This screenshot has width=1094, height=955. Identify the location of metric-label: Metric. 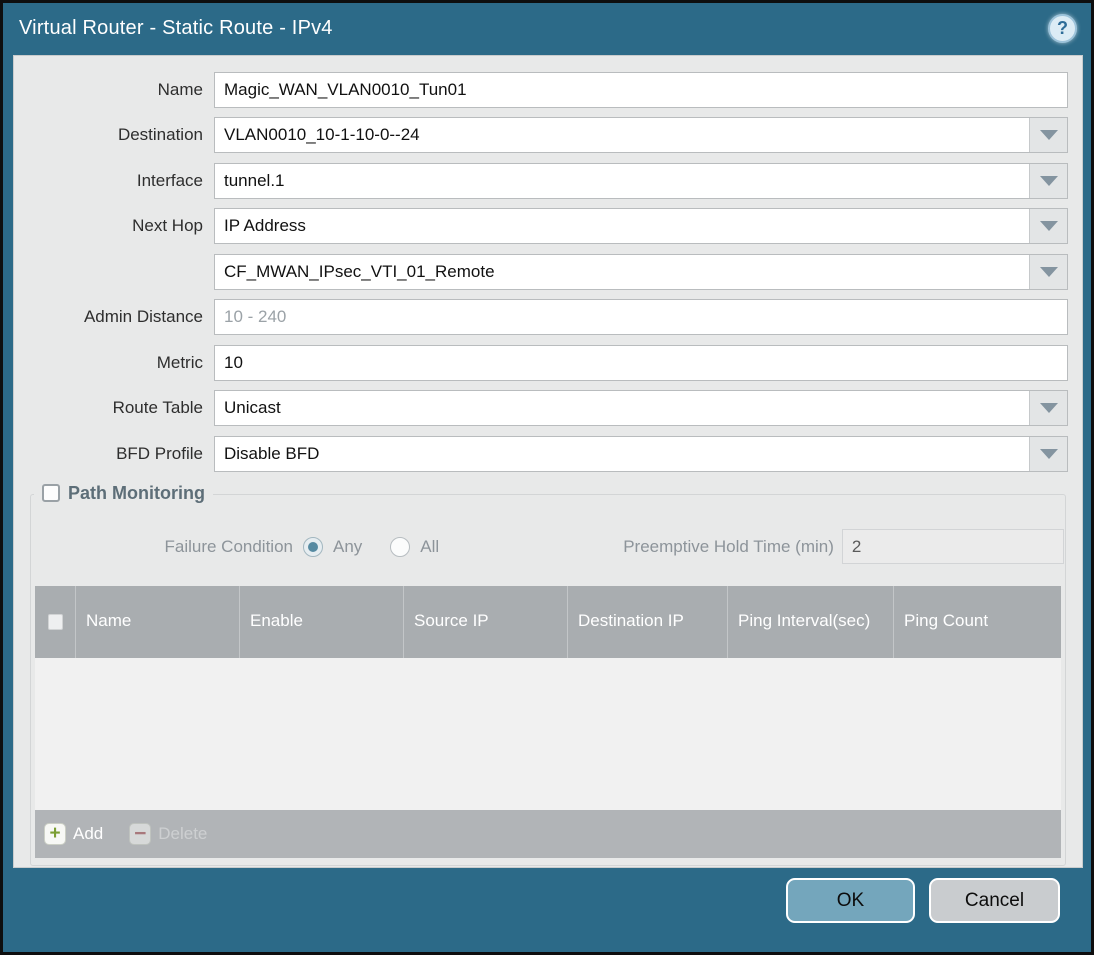
(179, 362).